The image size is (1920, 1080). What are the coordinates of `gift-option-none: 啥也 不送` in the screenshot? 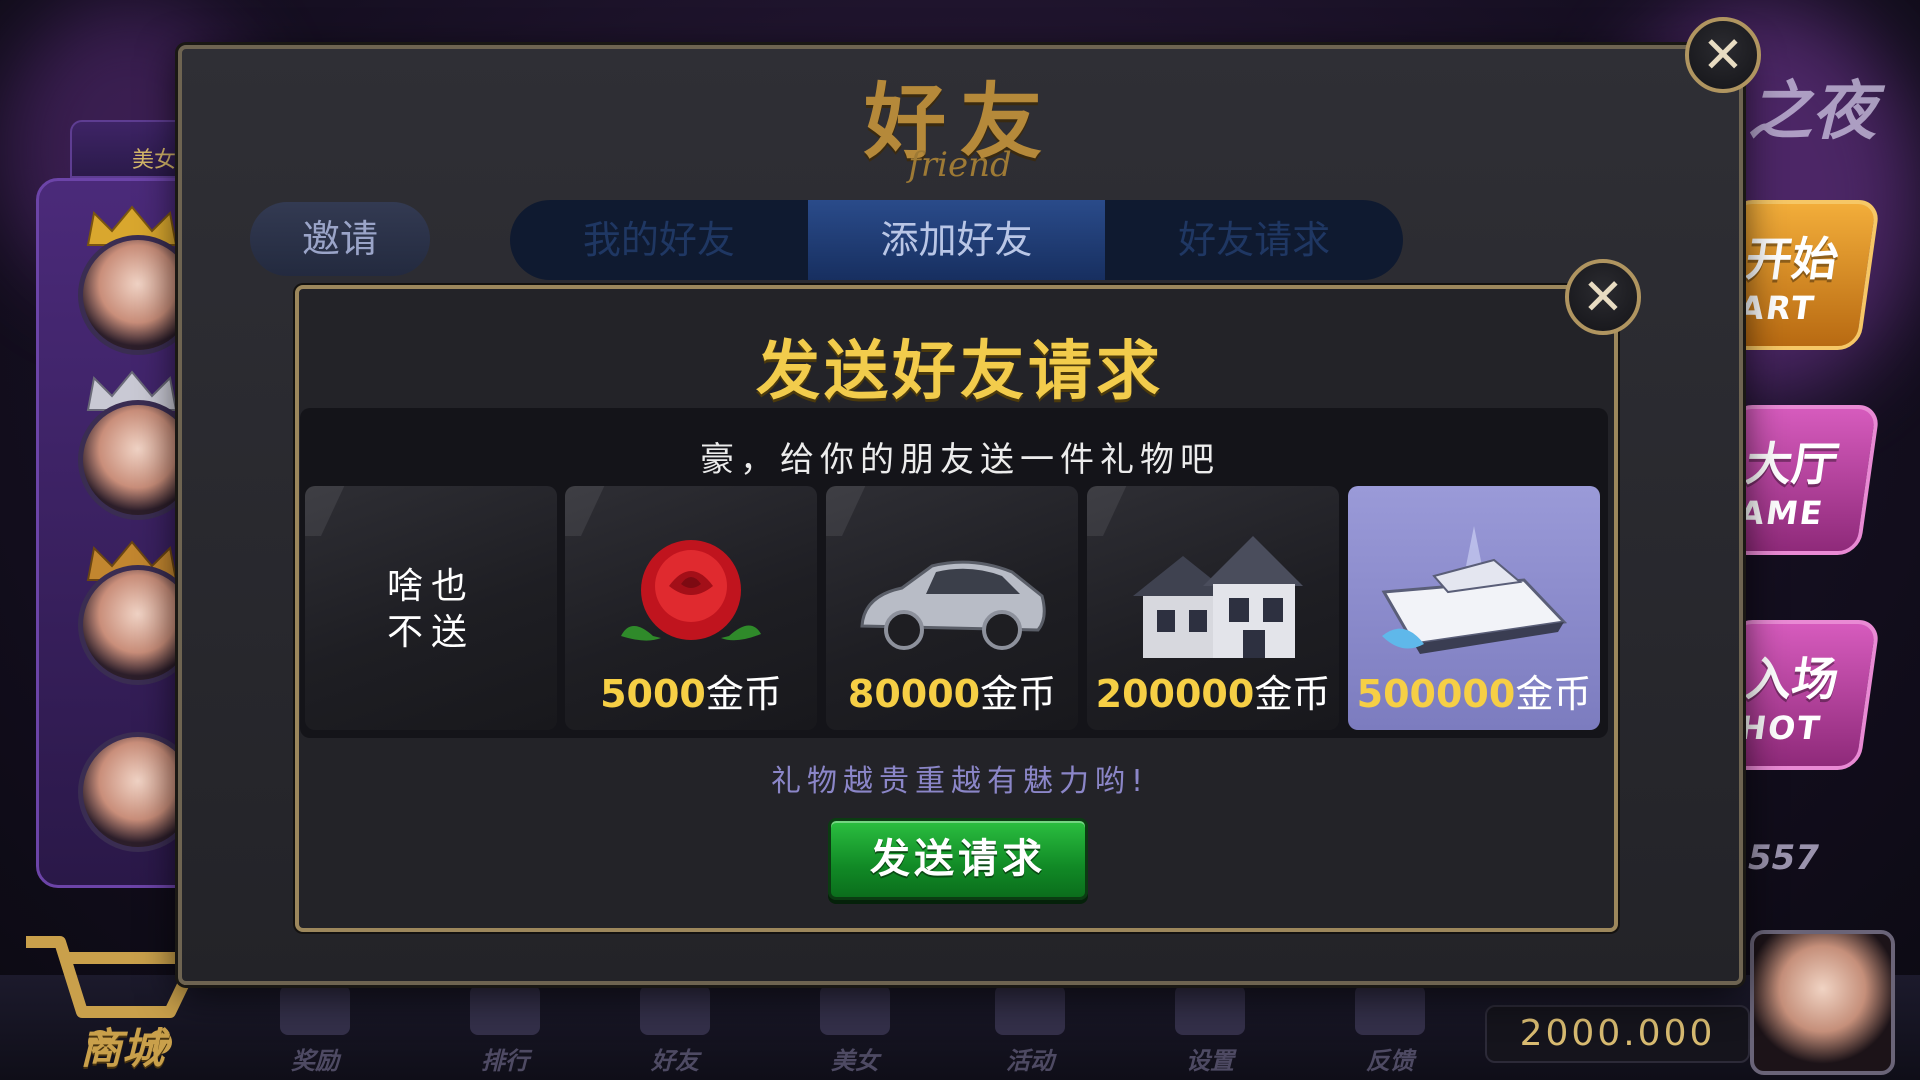 It's located at (431, 608).